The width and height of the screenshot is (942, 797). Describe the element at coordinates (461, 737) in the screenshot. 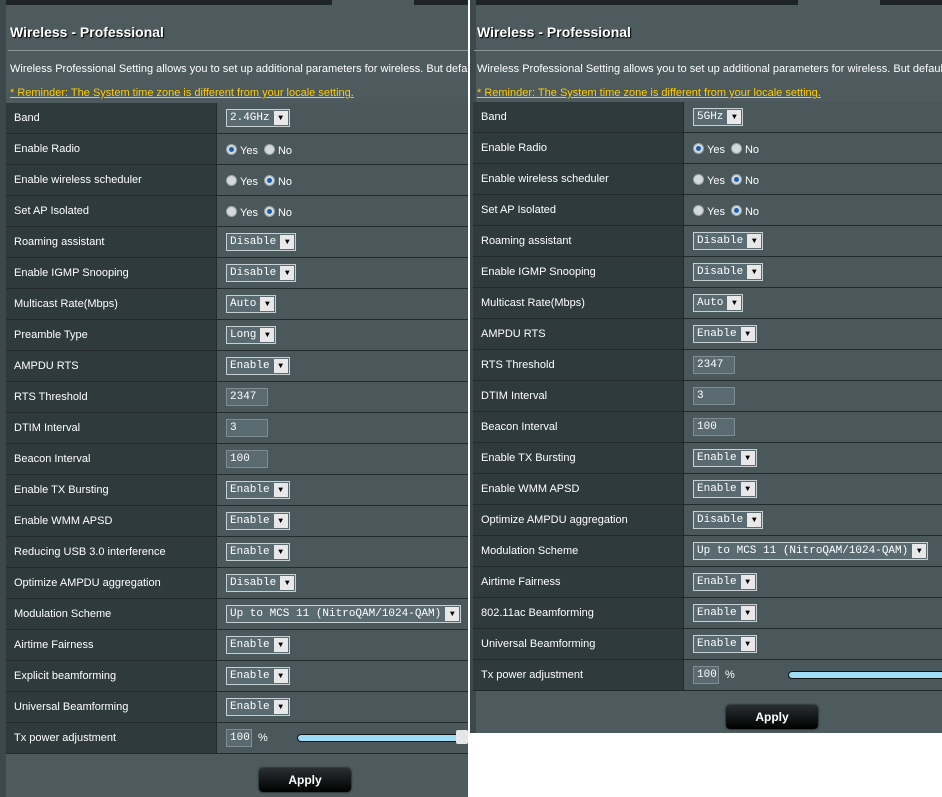

I see `slider-thumb` at that location.